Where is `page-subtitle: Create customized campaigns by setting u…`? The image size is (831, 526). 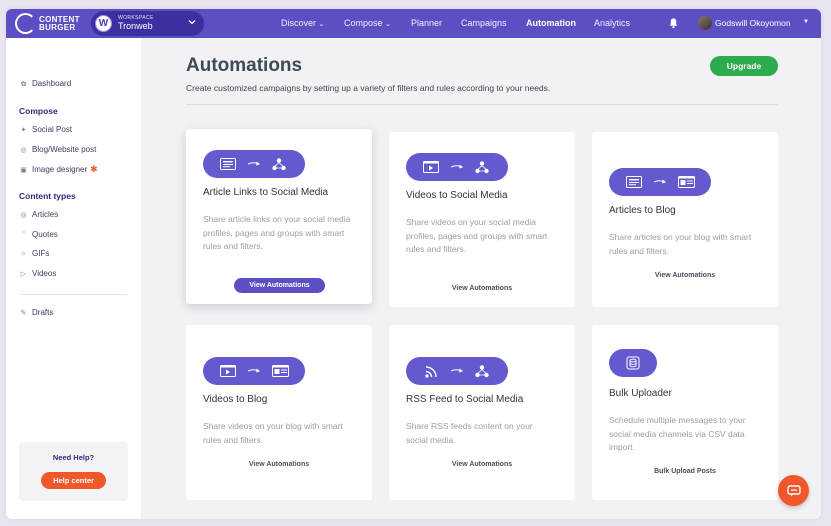
page-subtitle: Create customized campaigns by setting u… is located at coordinates (368, 88).